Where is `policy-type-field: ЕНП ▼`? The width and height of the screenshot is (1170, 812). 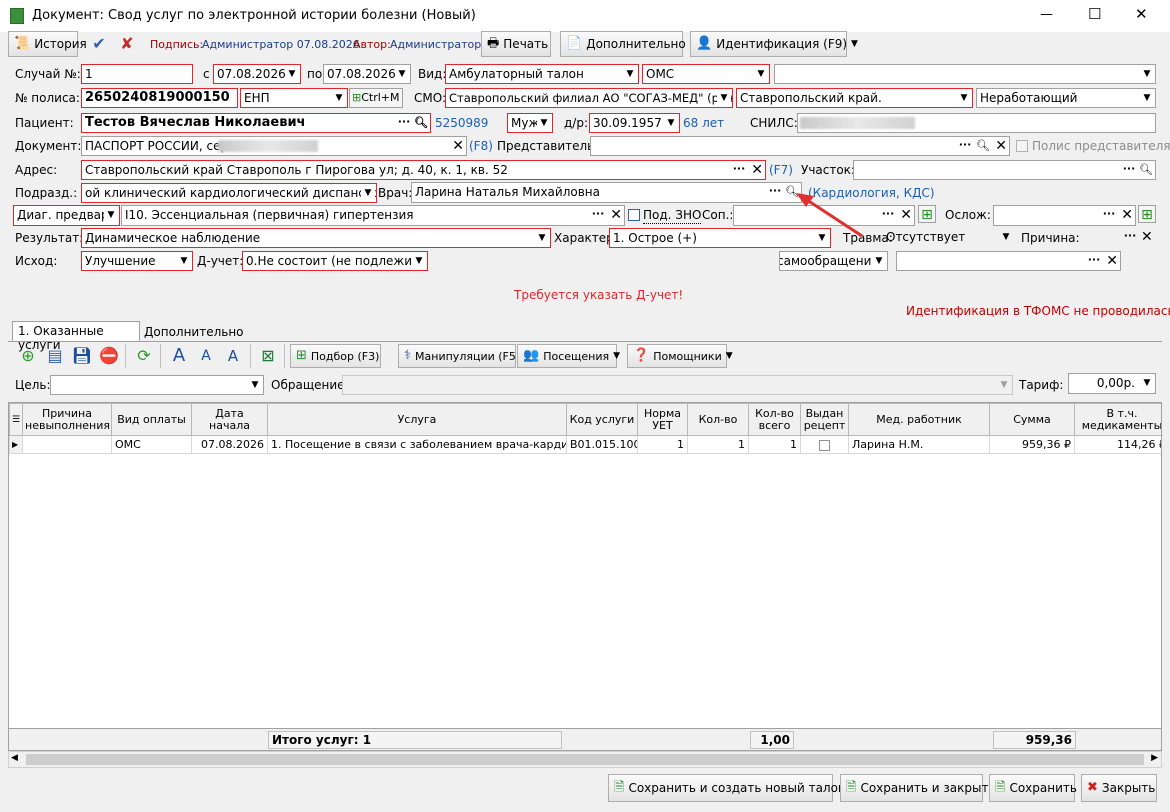
policy-type-field: ЕНП ▼ is located at coordinates (294, 98).